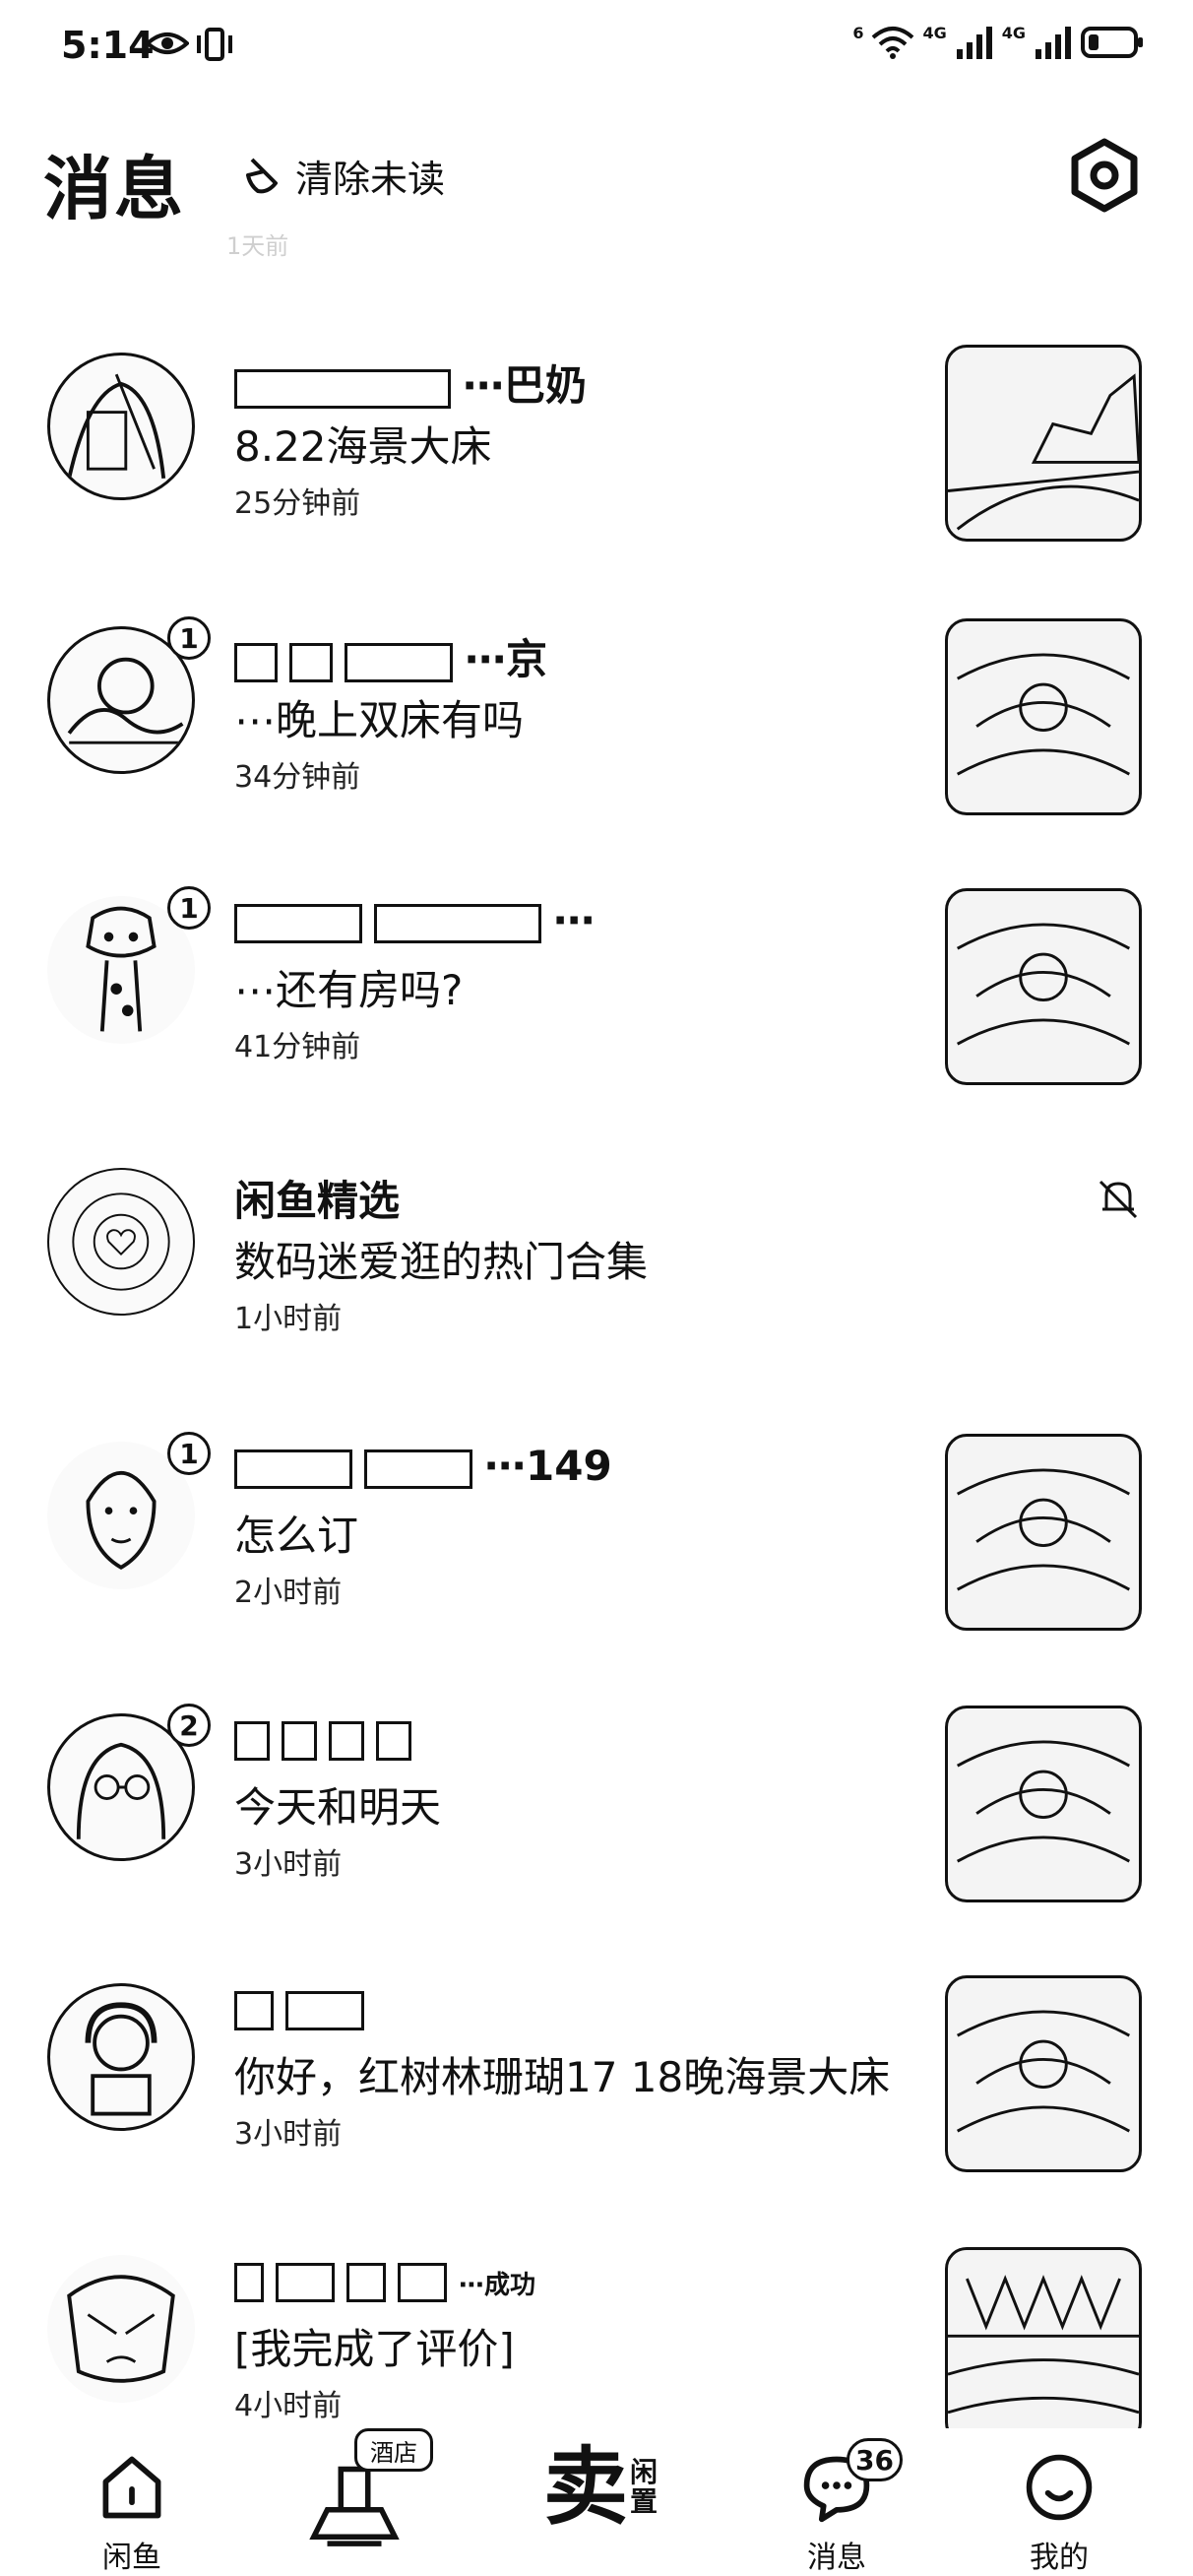  What do you see at coordinates (596, 1301) in the screenshot?
I see `conversation-item: 闲鱼精选 数码迷爱逛的热门合集 1小时前` at bounding box center [596, 1301].